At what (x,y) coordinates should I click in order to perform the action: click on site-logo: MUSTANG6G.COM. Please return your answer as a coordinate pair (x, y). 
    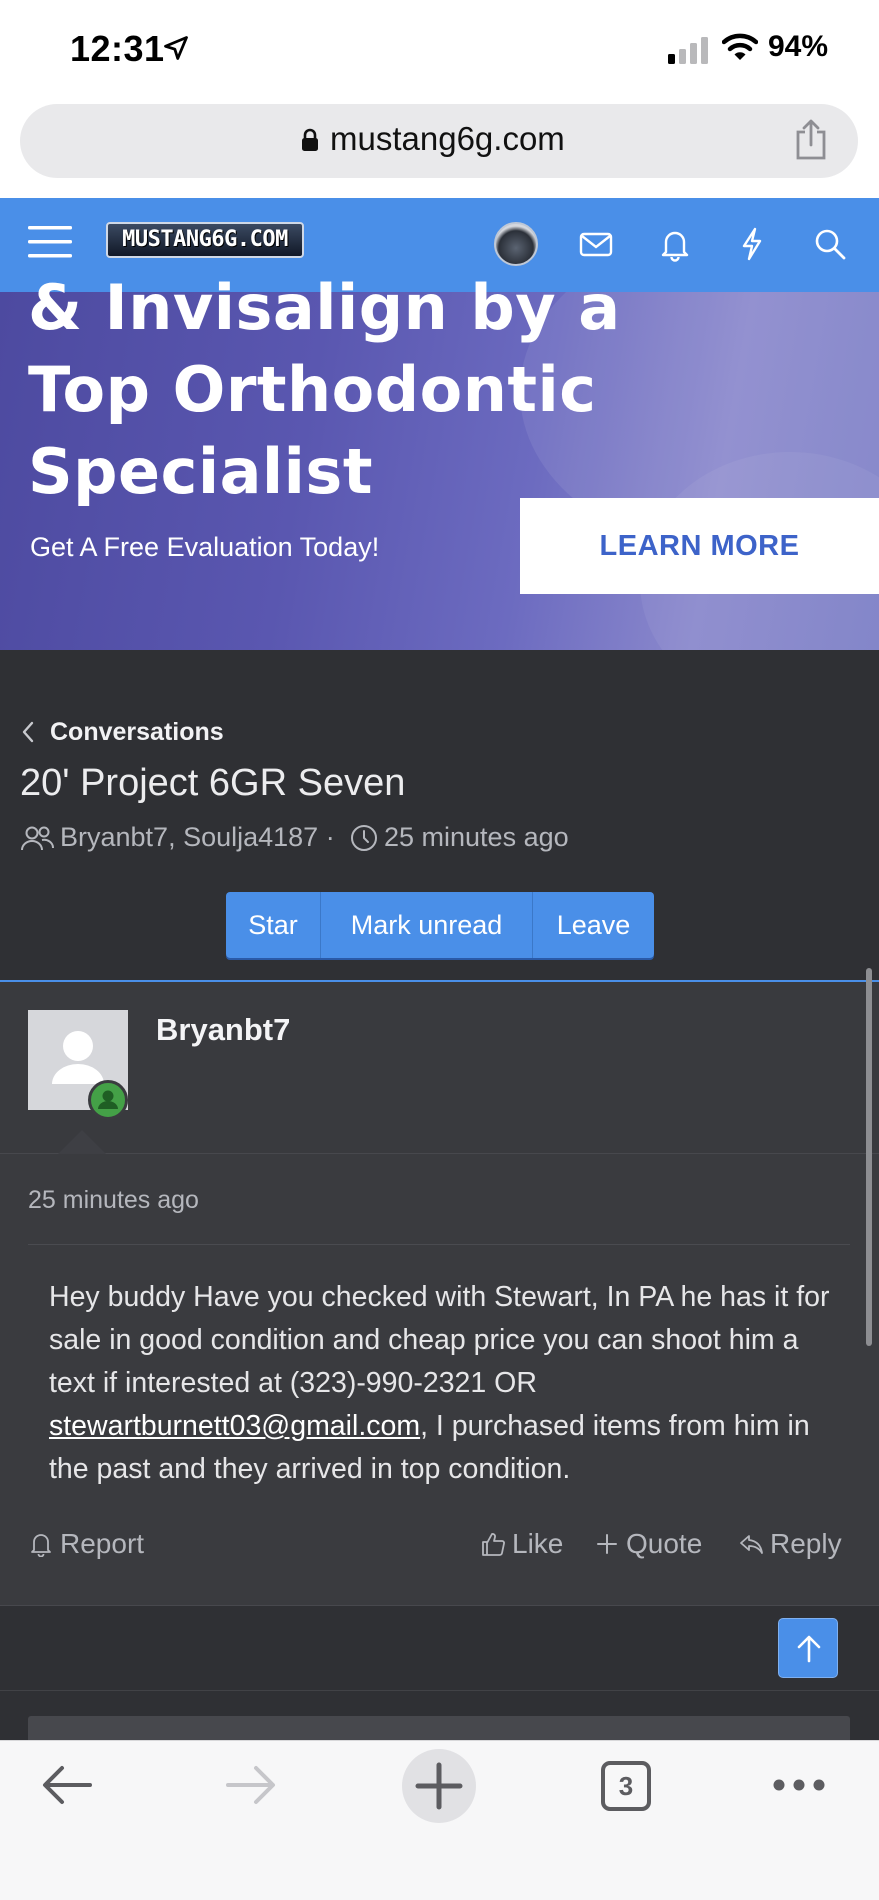
    Looking at the image, I should click on (205, 240).